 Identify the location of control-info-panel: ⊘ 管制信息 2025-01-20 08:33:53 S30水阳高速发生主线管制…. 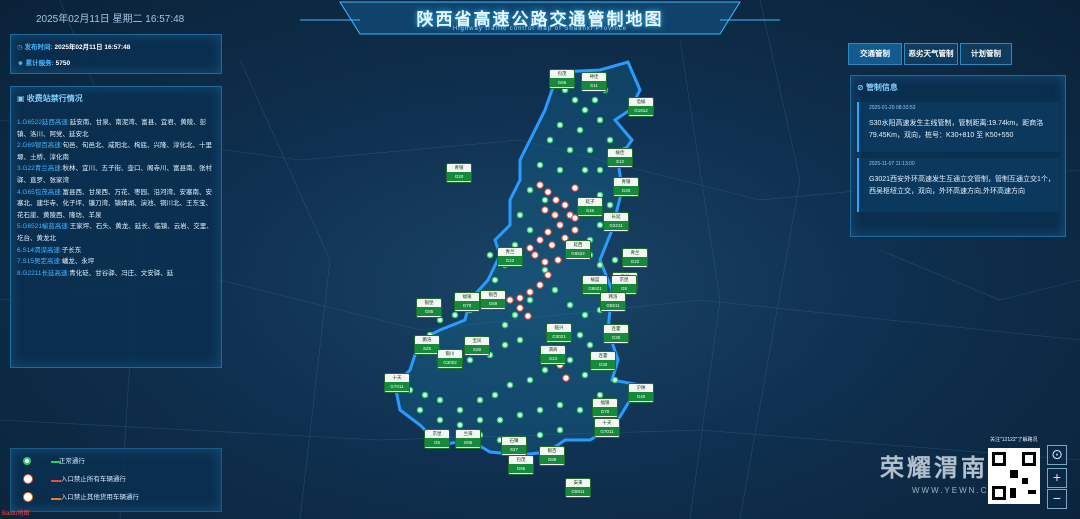
(958, 156).